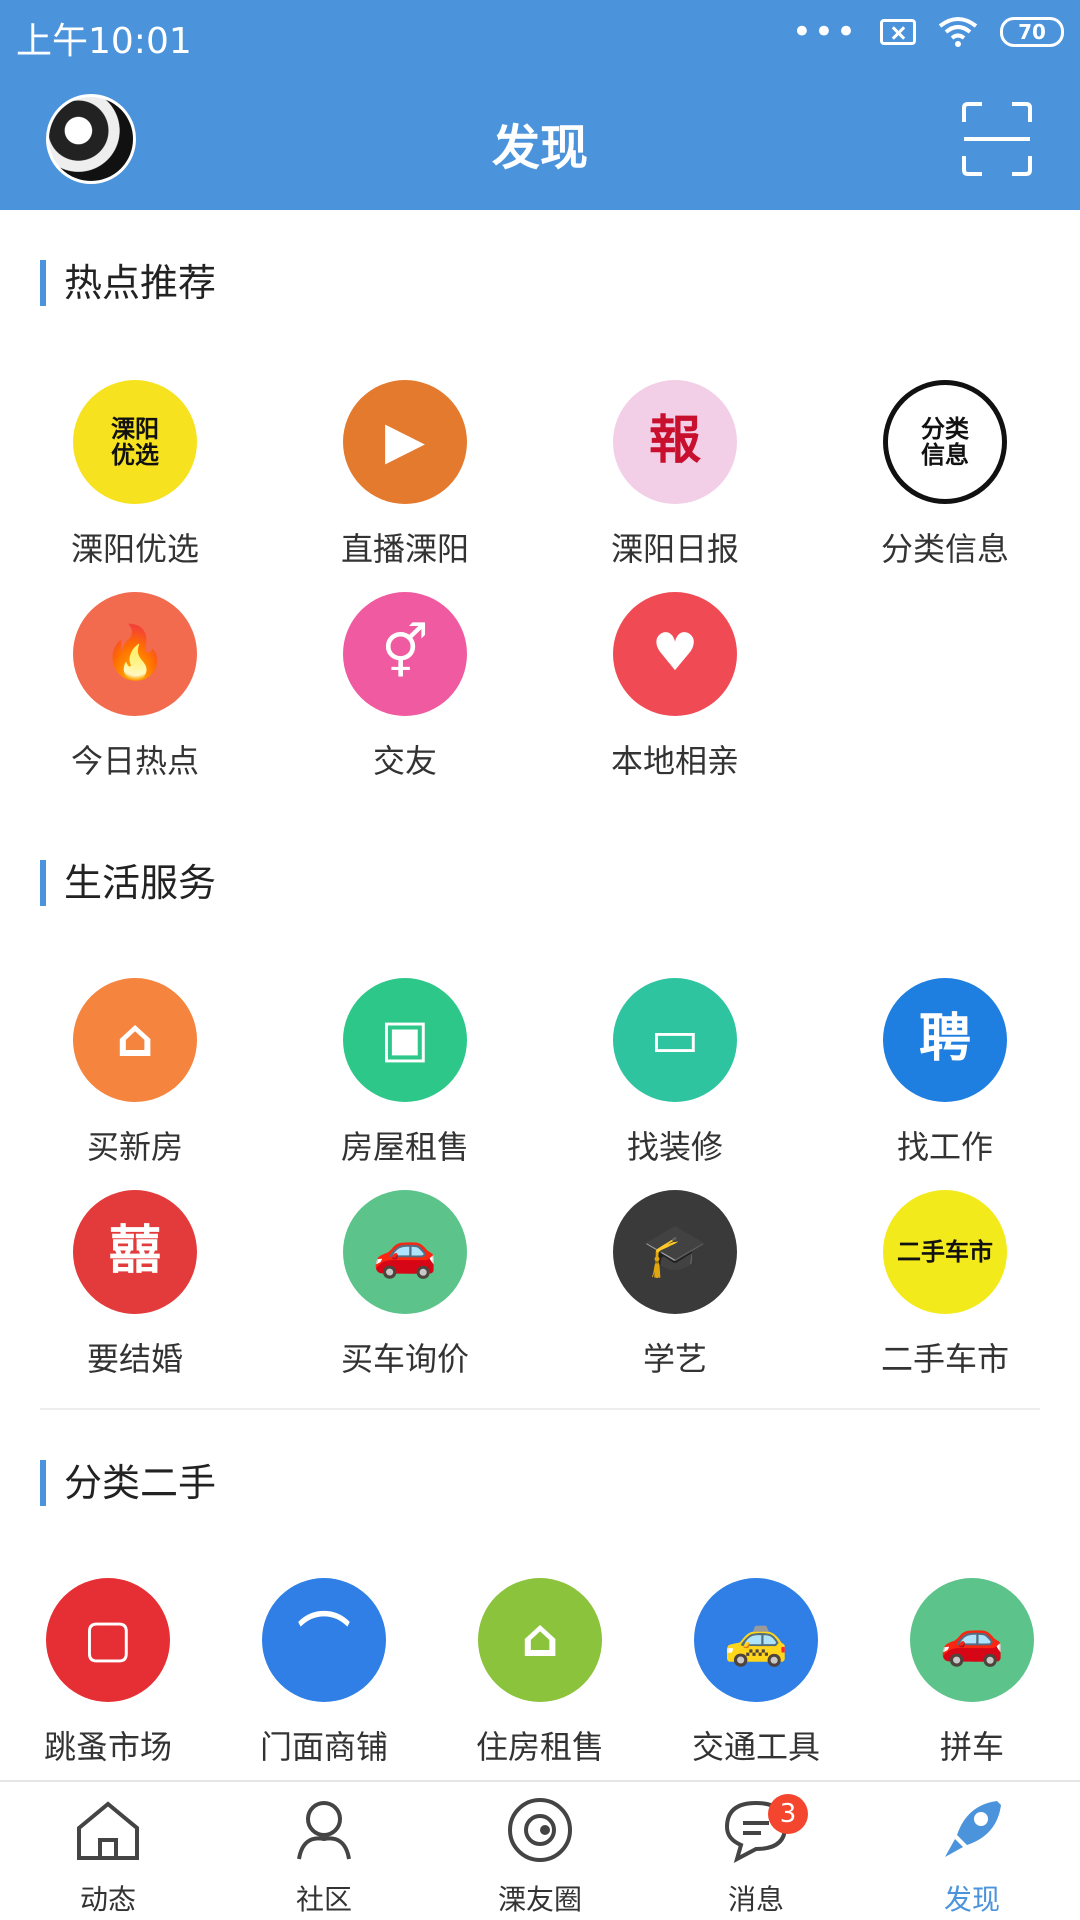 The image size is (1080, 1920). I want to click on graduate-icon: 🎓, so click(675, 1252).